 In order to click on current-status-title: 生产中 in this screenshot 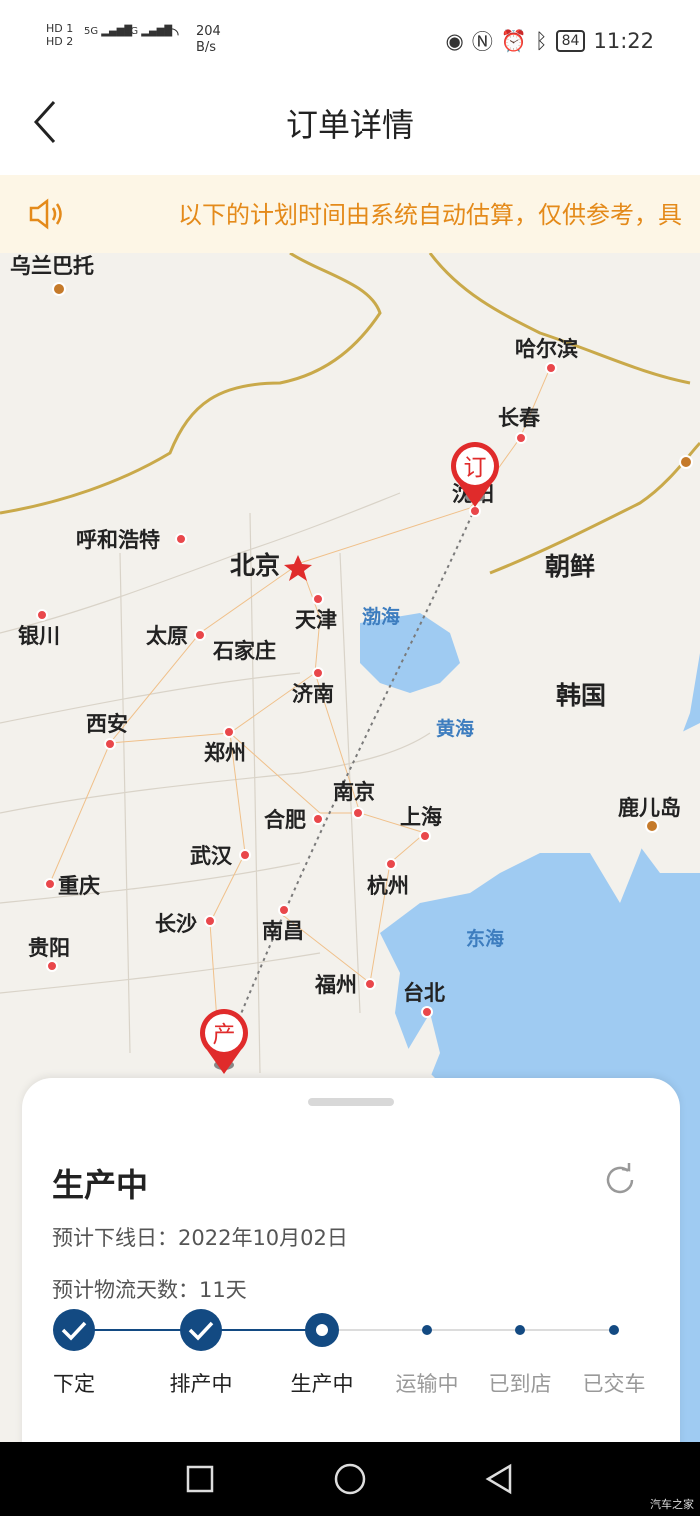, I will do `click(100, 1185)`.